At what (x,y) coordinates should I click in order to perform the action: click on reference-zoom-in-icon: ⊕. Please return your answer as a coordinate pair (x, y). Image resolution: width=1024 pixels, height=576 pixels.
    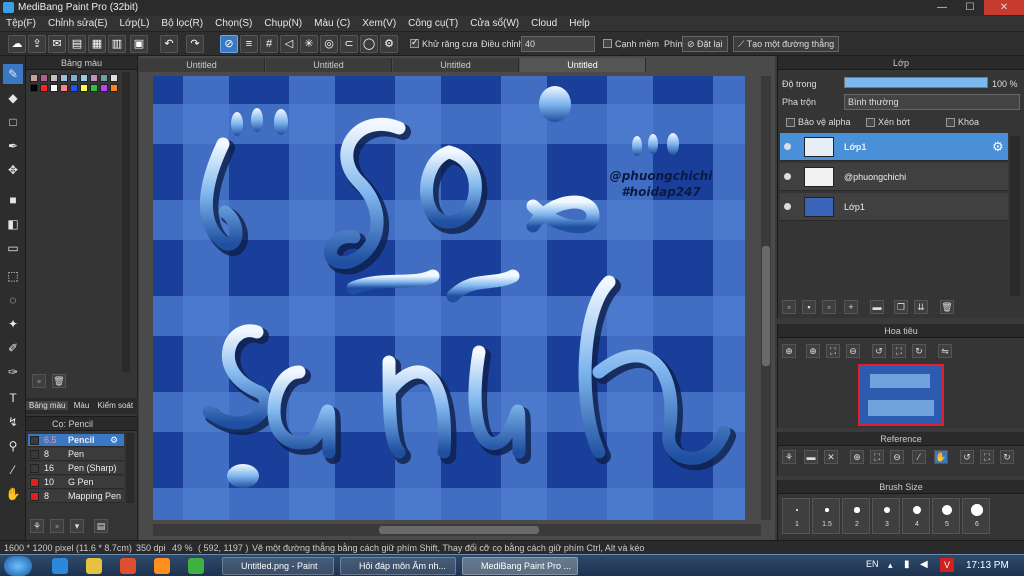
    Looking at the image, I should click on (857, 457).